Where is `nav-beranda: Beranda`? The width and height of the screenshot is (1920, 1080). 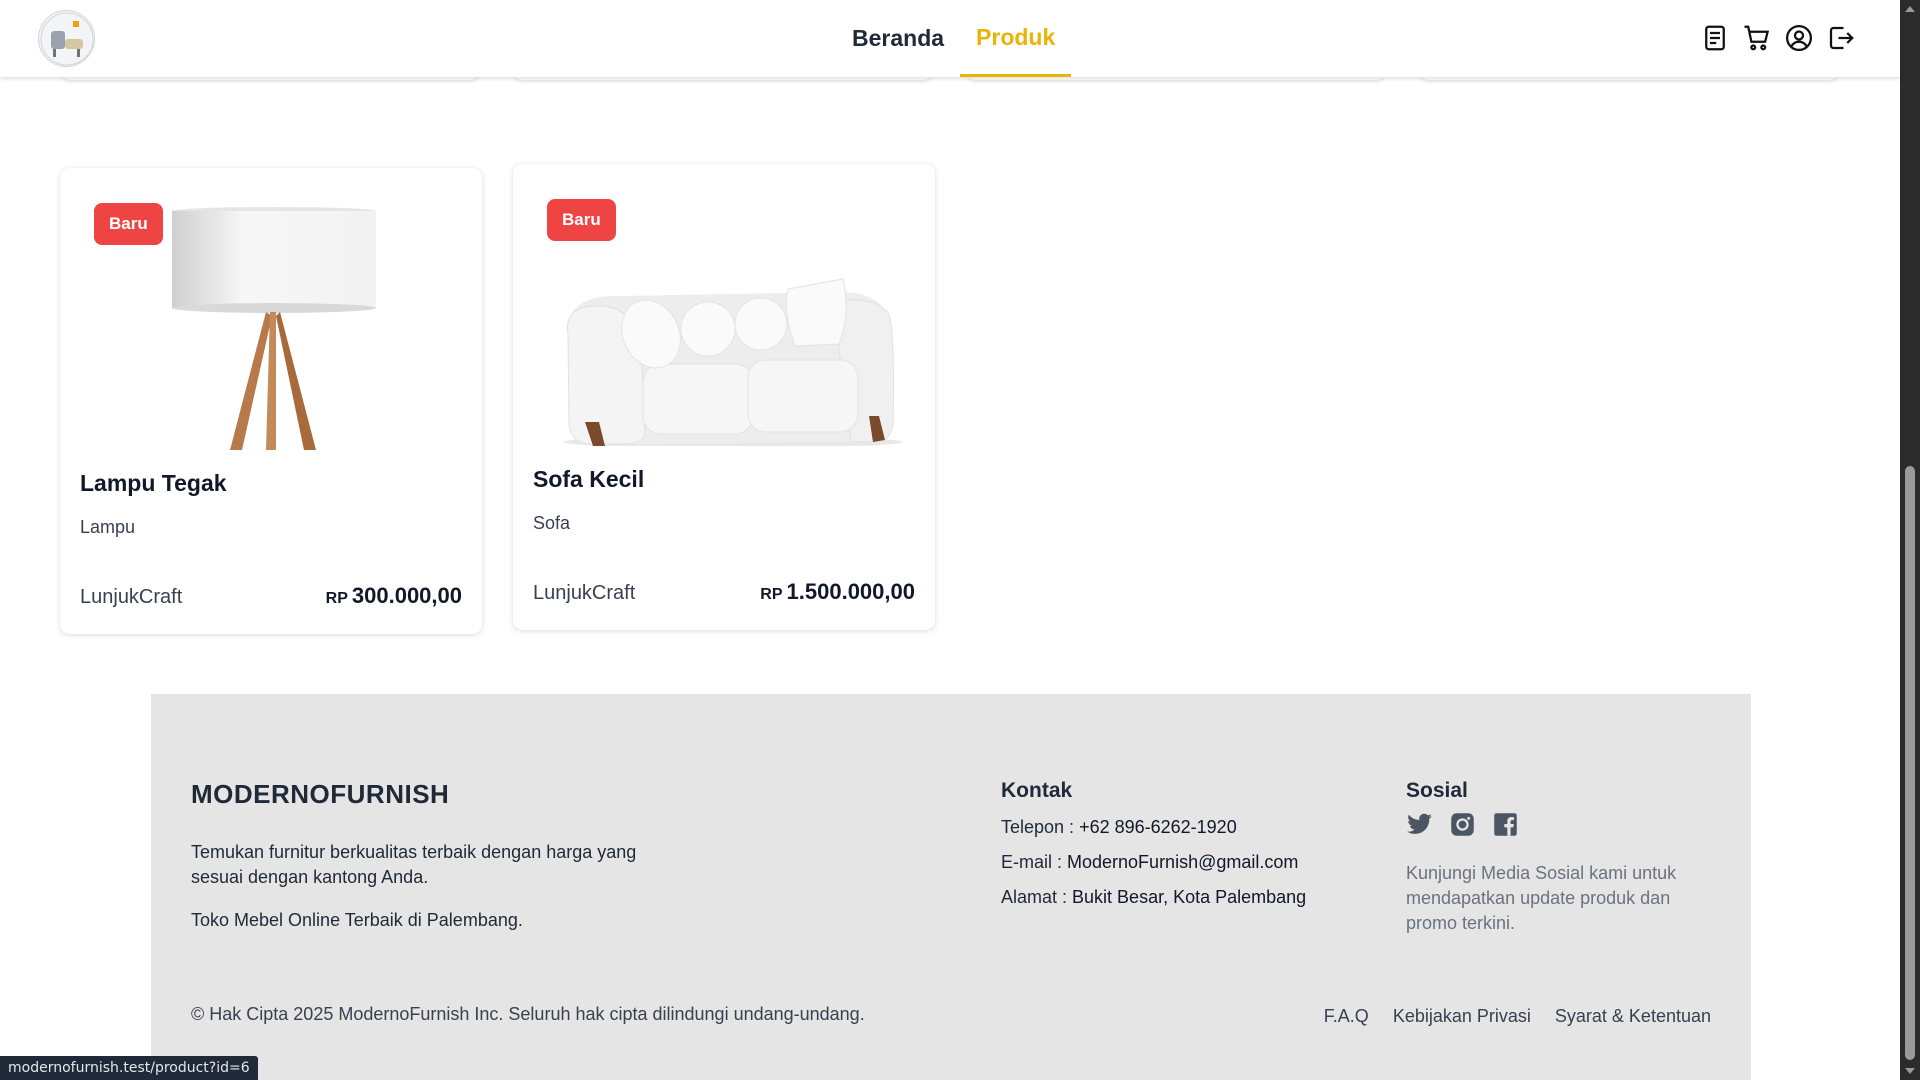
nav-beranda: Beranda is located at coordinates (898, 38).